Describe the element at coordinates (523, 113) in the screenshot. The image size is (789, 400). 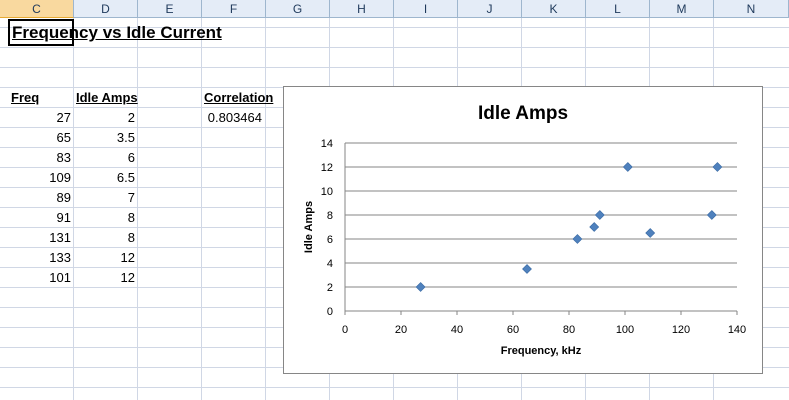
I see `chart-title: Idle Amps` at that location.